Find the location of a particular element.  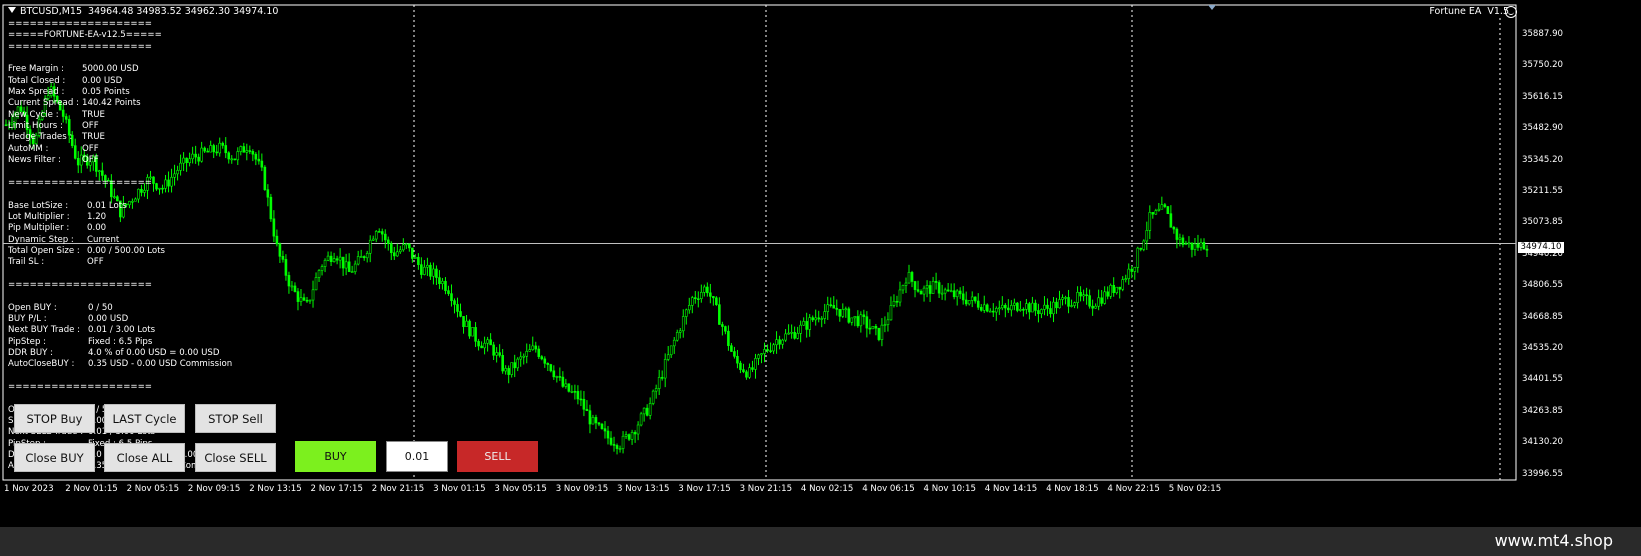

last-cycle-button: LAST Cycle is located at coordinates (144, 418).